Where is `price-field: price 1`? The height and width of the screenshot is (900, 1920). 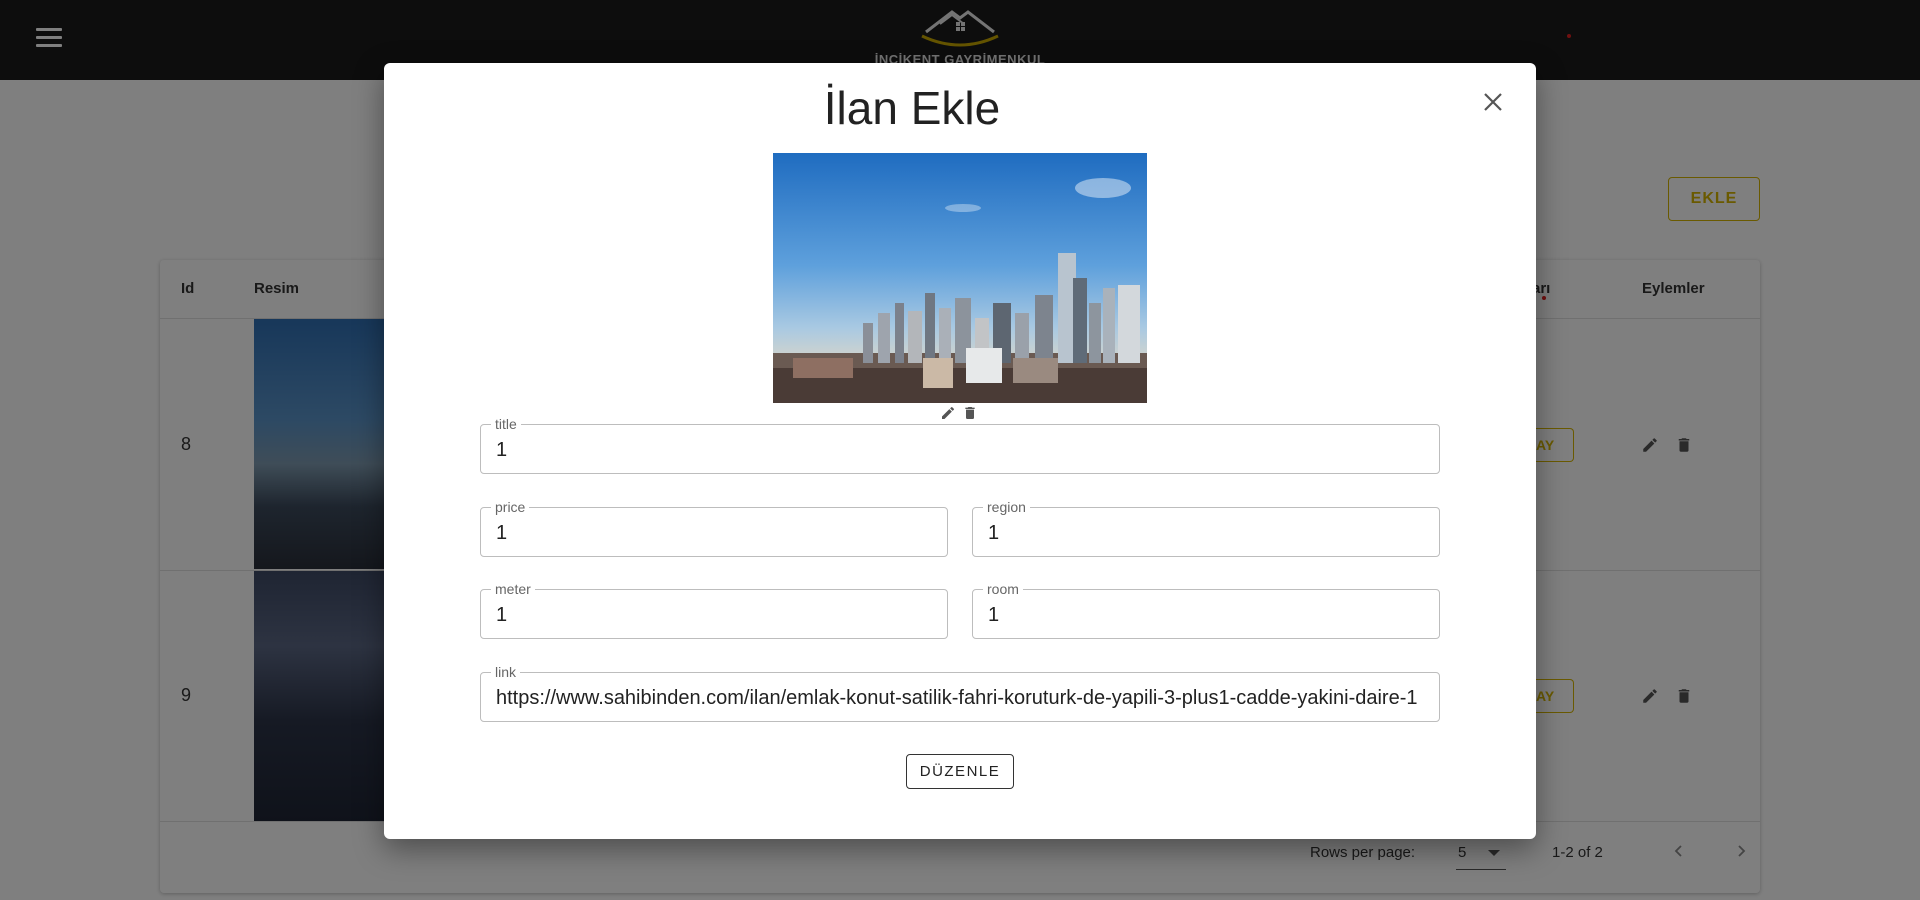
price-field: price 1 is located at coordinates (714, 528).